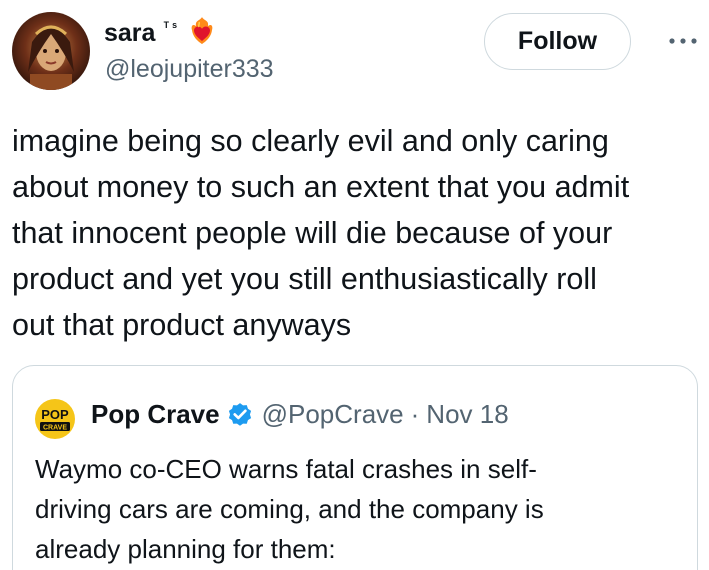  I want to click on author-name-badge: ᵀˢ, so click(171, 26).